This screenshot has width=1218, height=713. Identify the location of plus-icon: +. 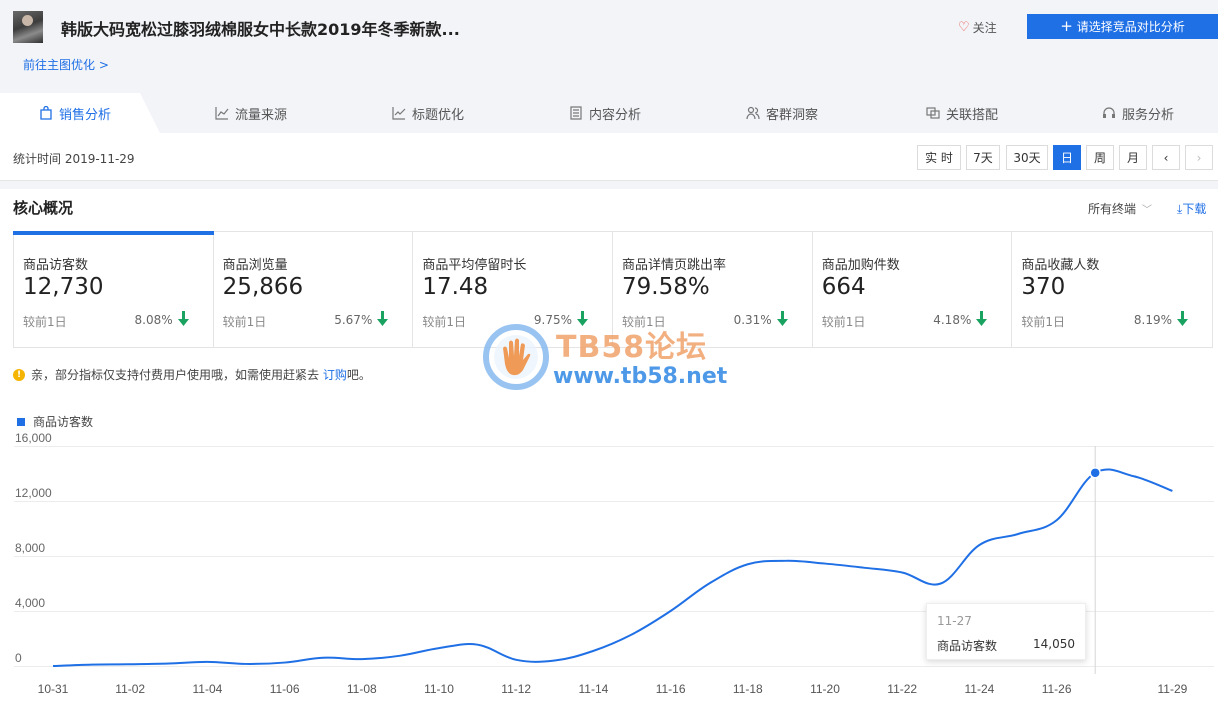
(1066, 26).